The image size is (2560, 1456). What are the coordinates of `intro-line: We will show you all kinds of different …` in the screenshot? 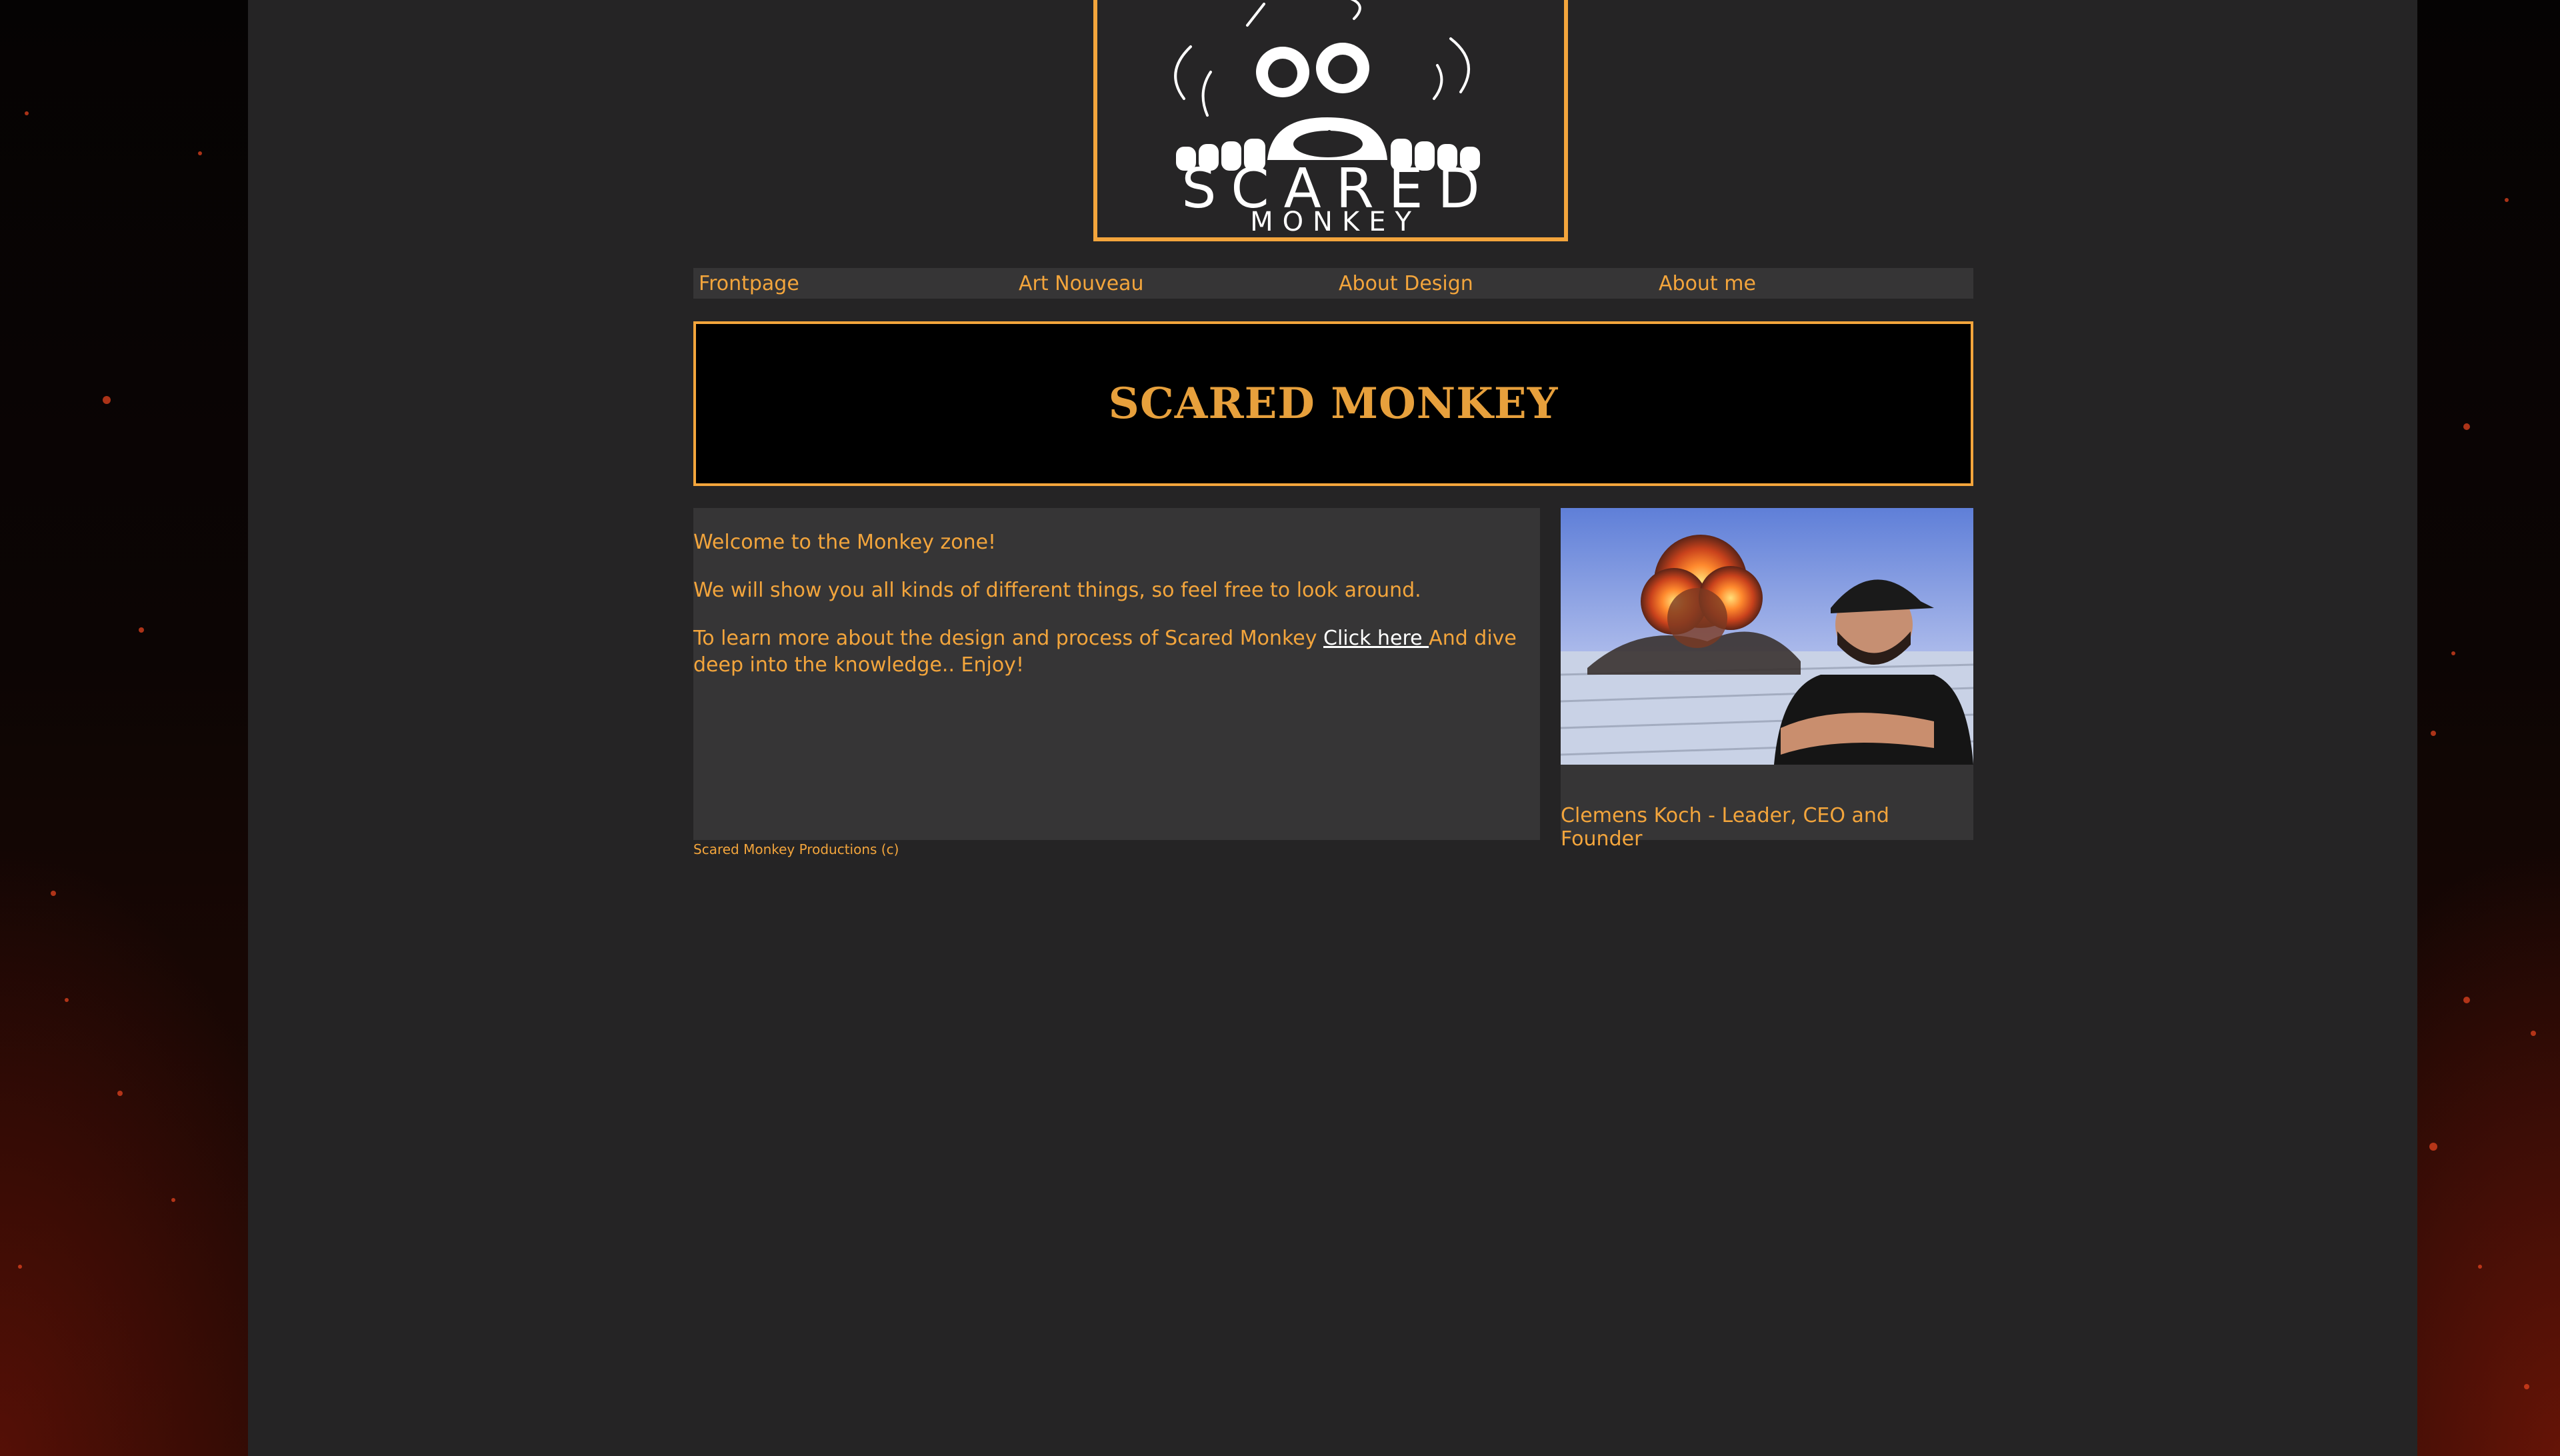 It's located at (1057, 590).